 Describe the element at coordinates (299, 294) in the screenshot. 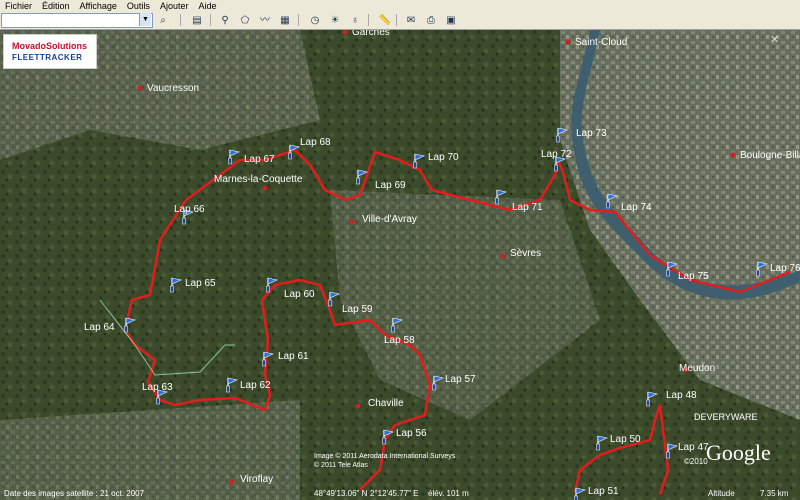

I see `lap-label: Lap 60` at that location.